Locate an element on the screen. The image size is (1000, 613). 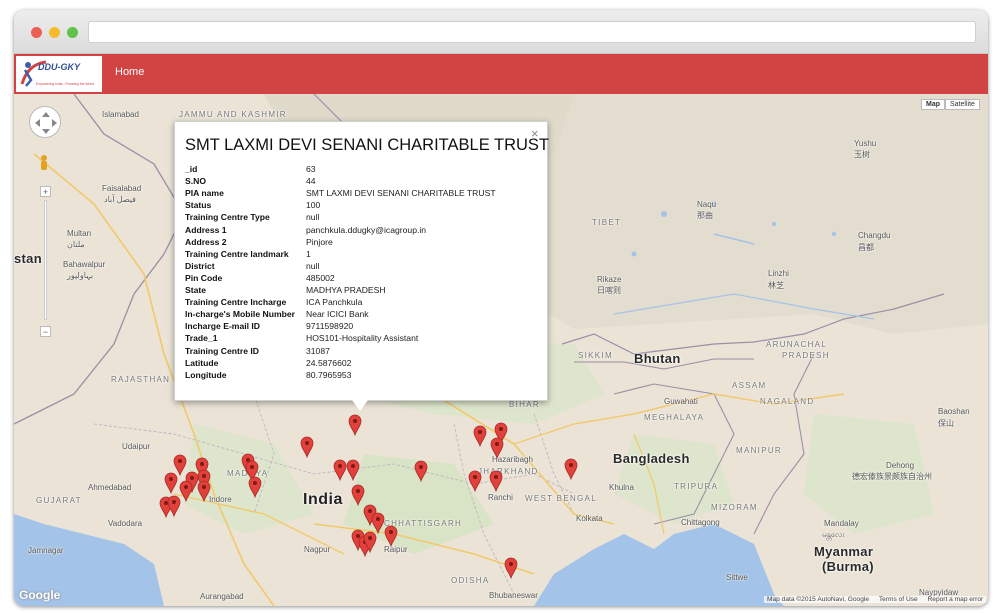
info-field-row: Training Centre landmark 1 is located at coordinates (362, 254).